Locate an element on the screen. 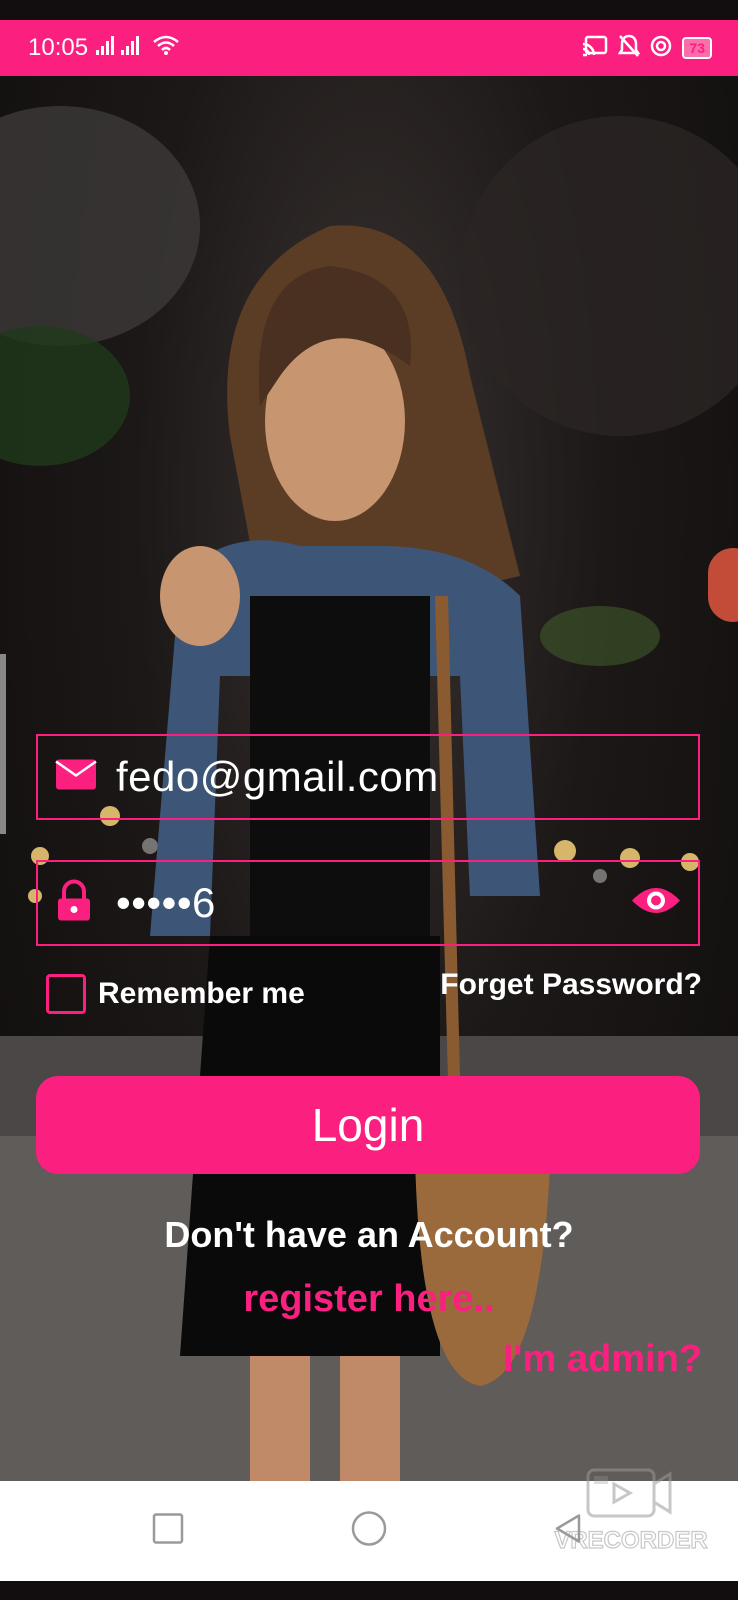 Image resolution: width=738 pixels, height=1600 pixels. status-time: 10:05 is located at coordinates (58, 47).